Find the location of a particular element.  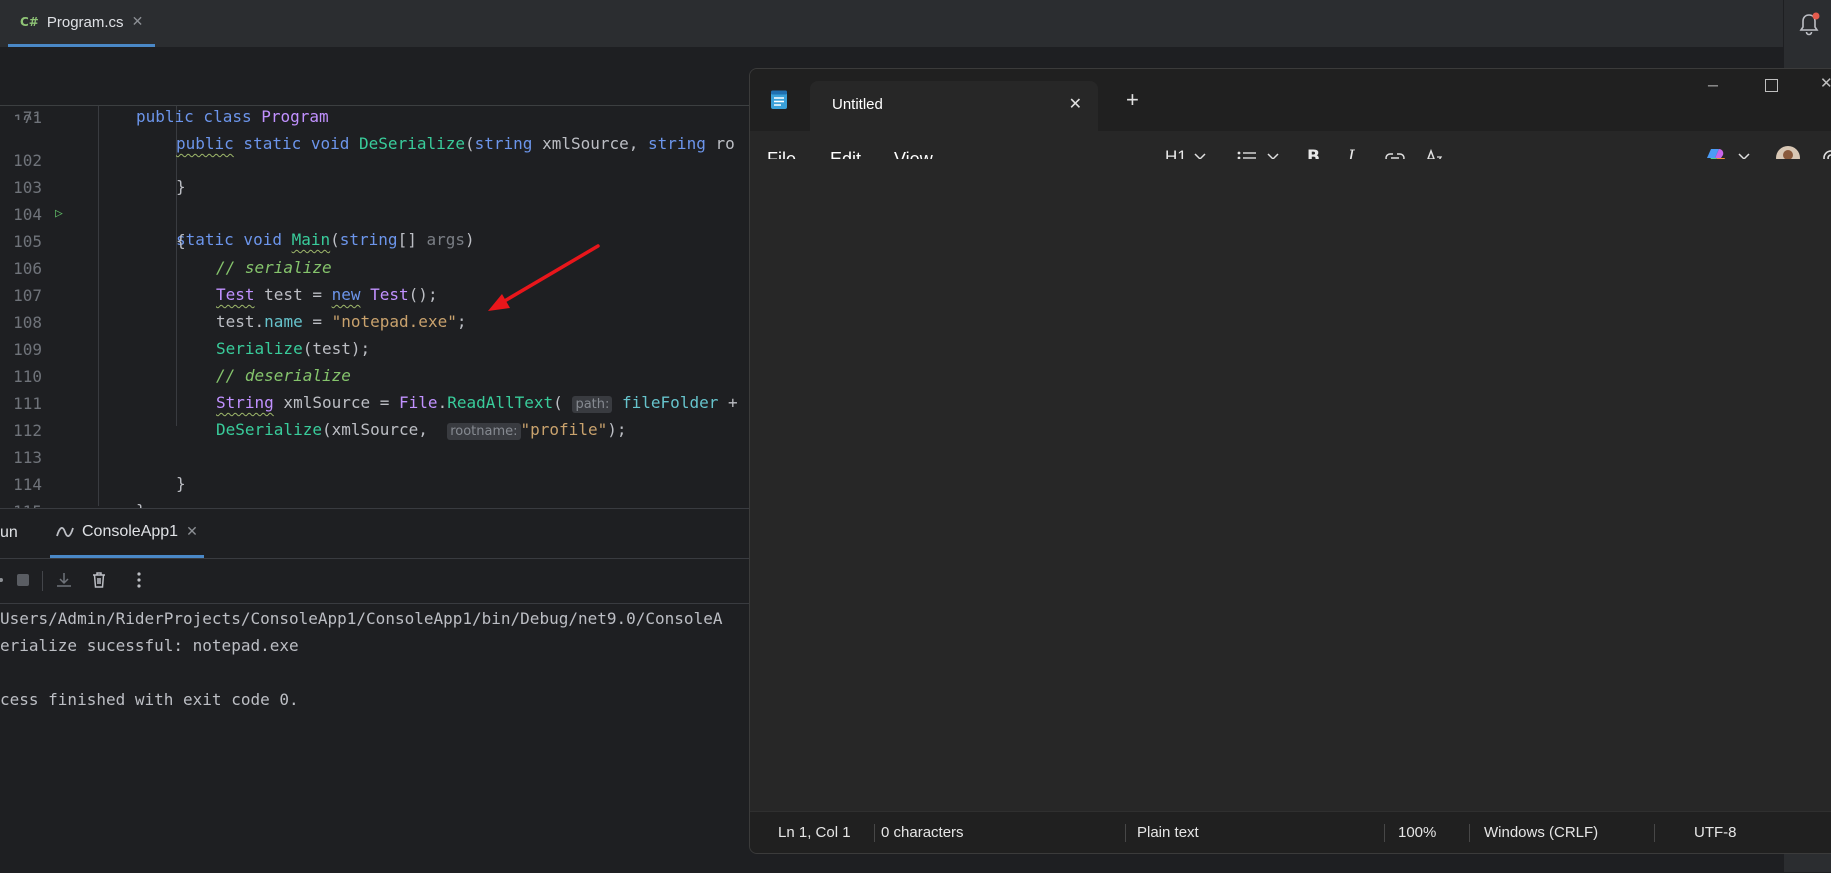

run-config-icon is located at coordinates (65, 532).